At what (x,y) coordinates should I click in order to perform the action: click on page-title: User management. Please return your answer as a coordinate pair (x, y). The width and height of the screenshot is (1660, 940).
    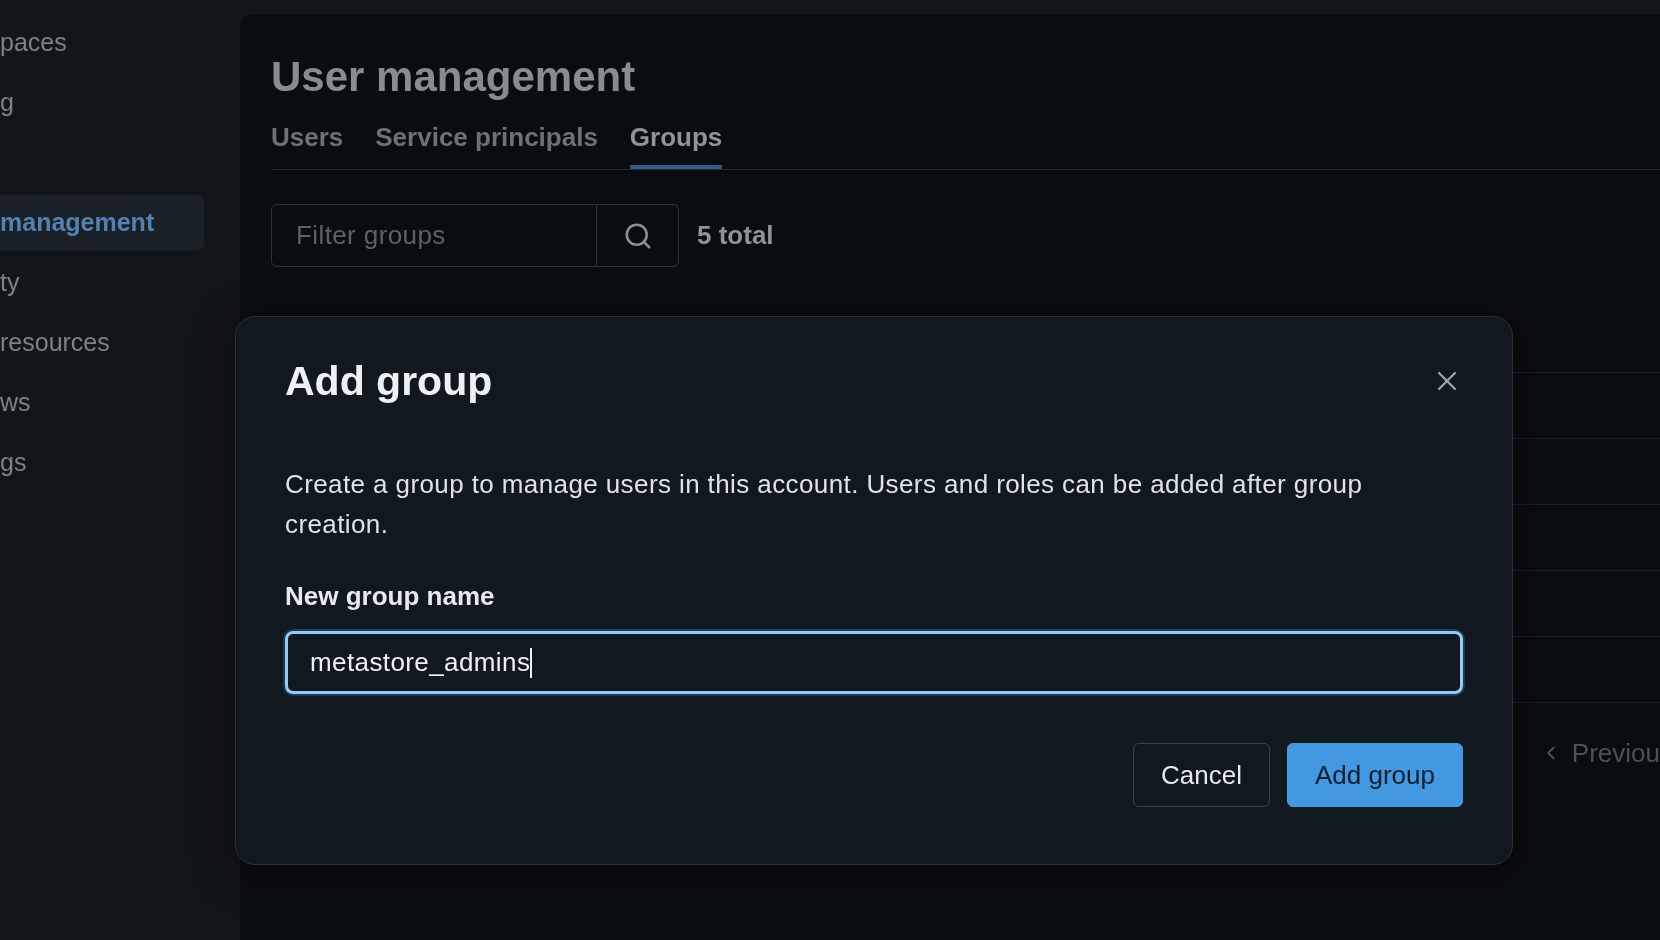
    Looking at the image, I should click on (454, 77).